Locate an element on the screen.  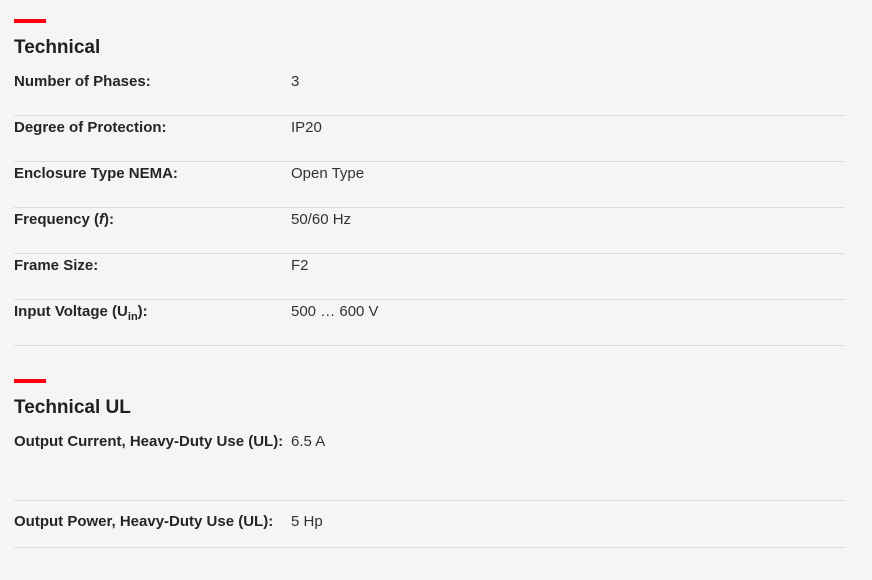
spec-label: Enclosure Type NEMA: is located at coordinates (96, 173).